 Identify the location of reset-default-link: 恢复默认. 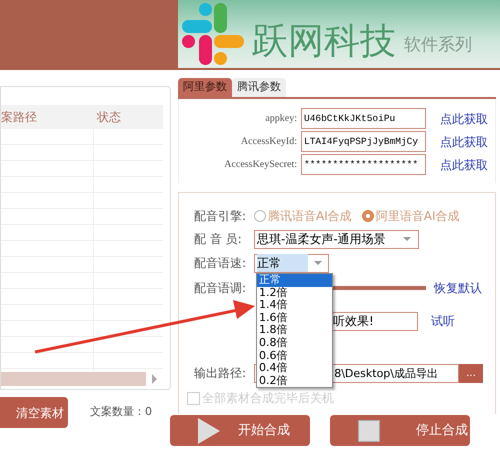
(458, 288).